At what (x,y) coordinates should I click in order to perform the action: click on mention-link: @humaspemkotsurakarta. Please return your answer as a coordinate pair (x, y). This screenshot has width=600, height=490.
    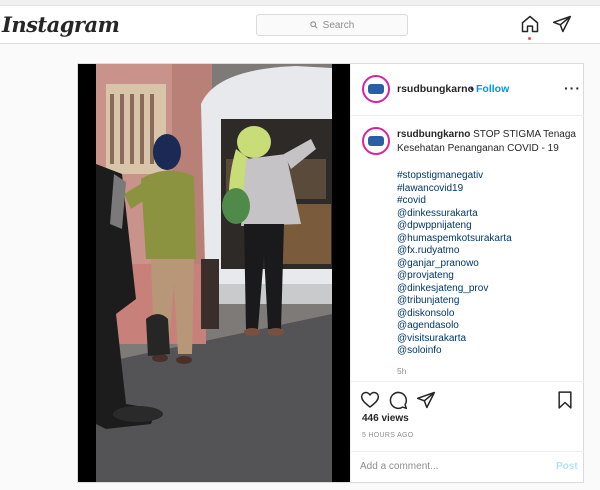
    Looking at the image, I should click on (487, 239).